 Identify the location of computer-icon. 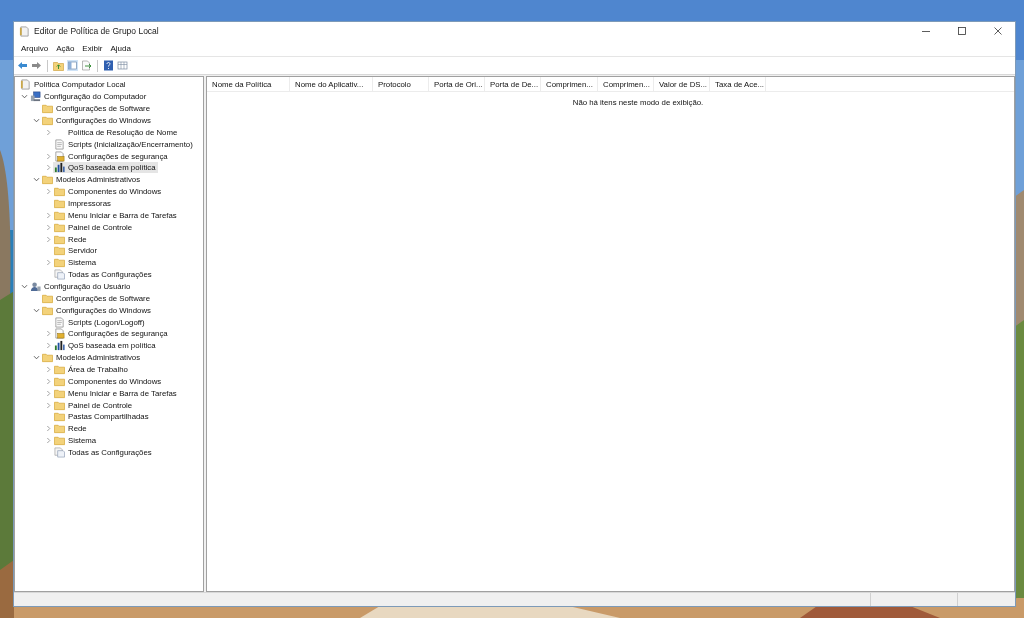
(35, 97).